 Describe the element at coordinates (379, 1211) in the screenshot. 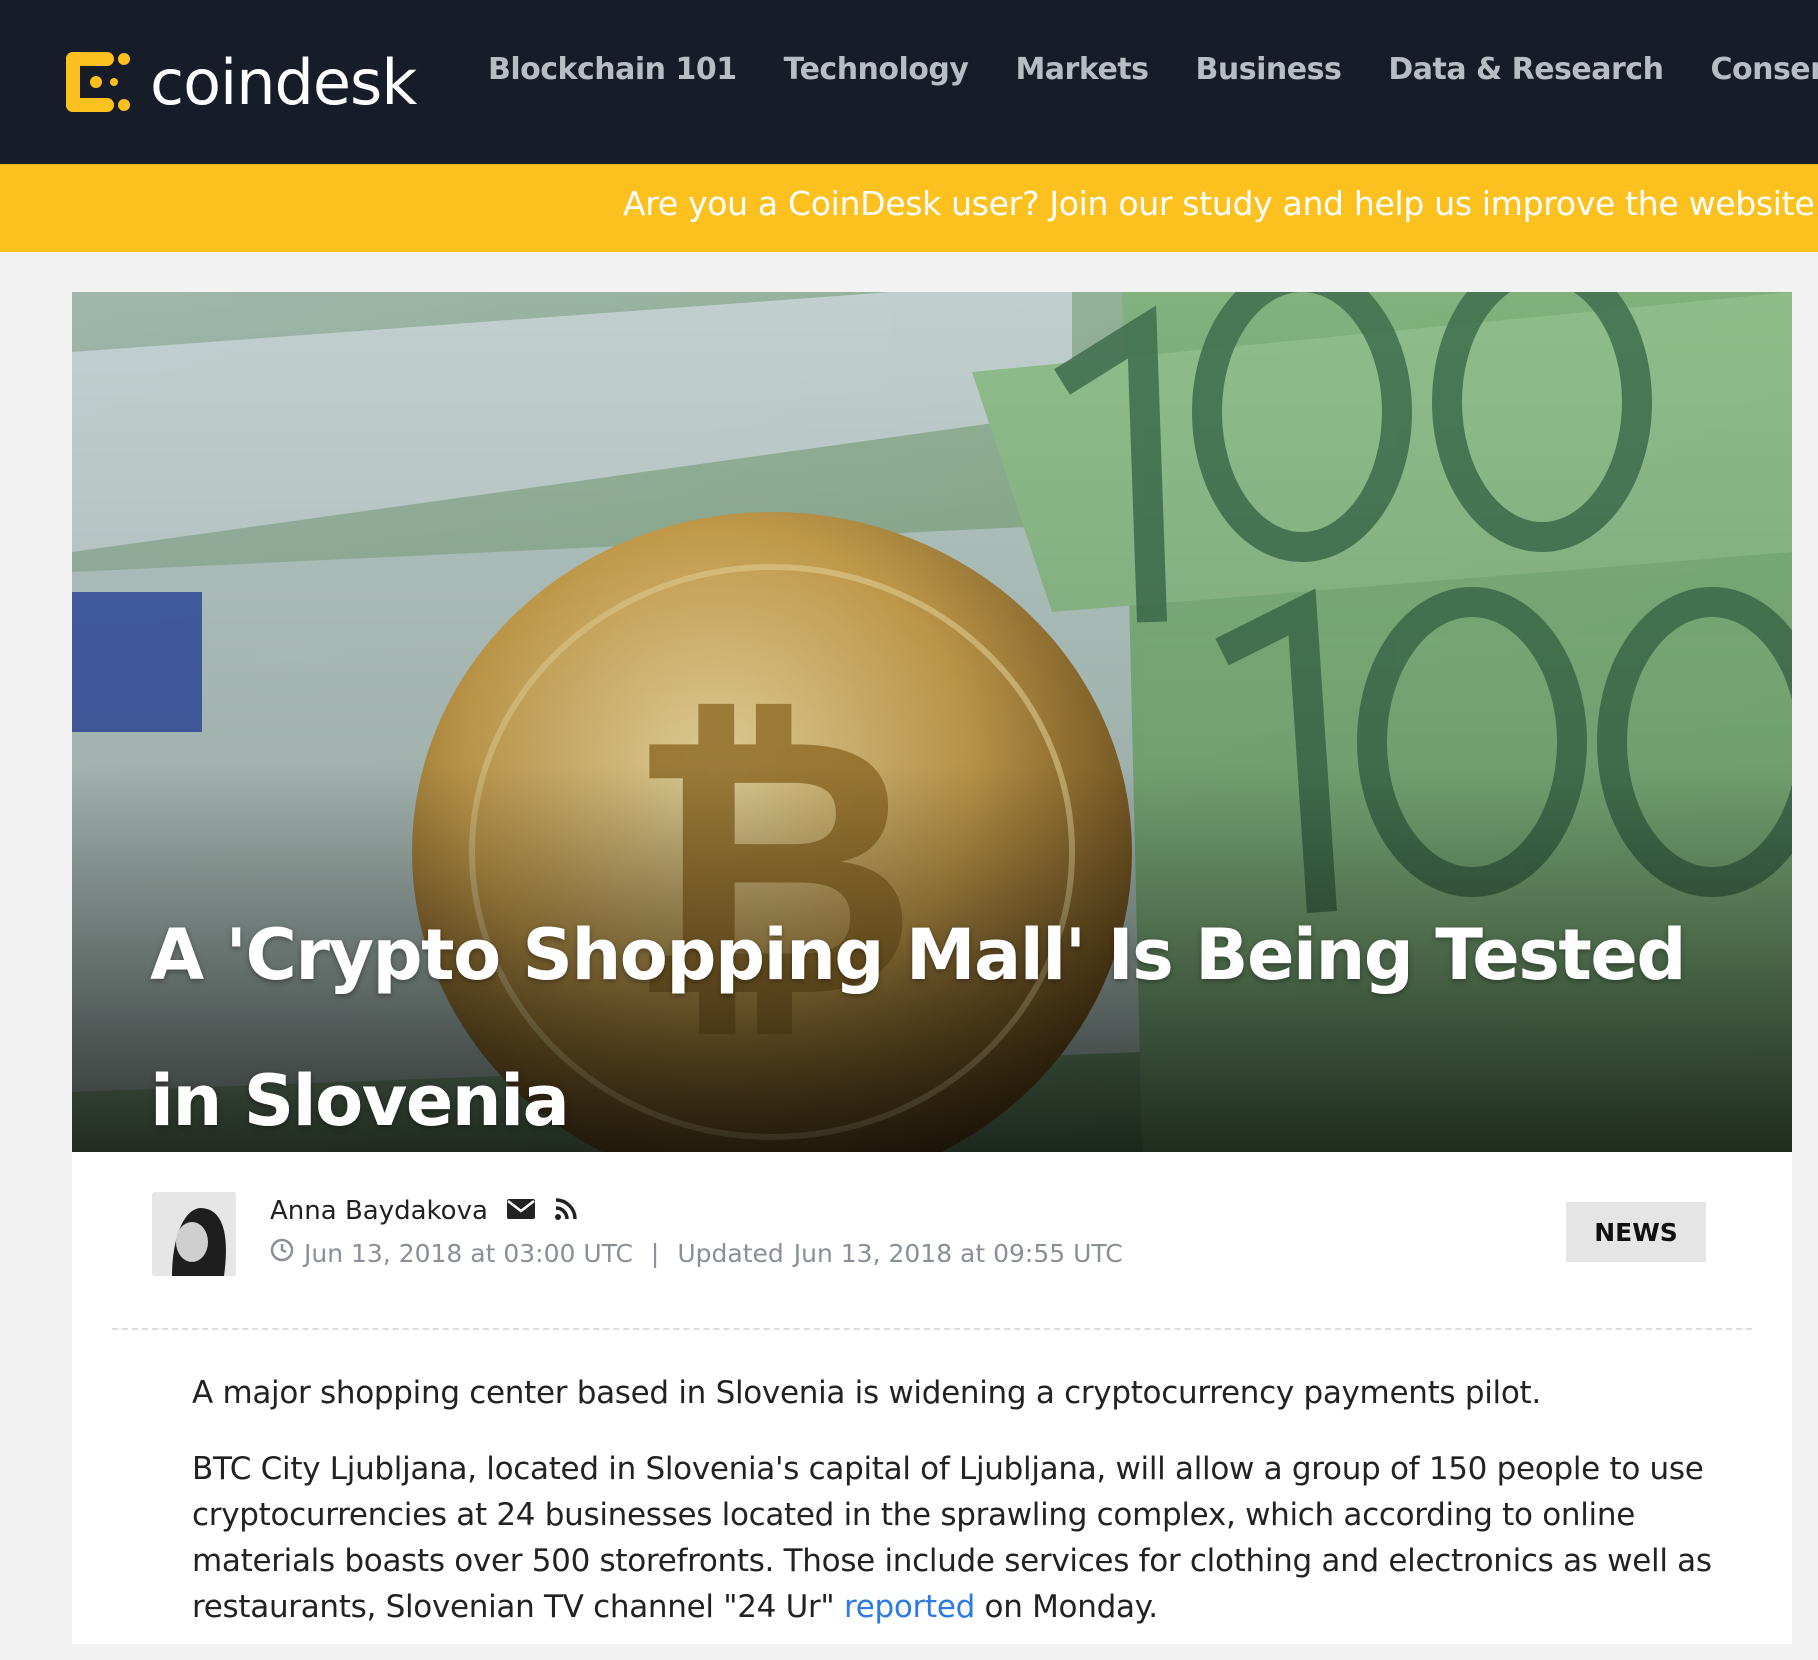

I see `author-name: Anna Baydakova` at that location.